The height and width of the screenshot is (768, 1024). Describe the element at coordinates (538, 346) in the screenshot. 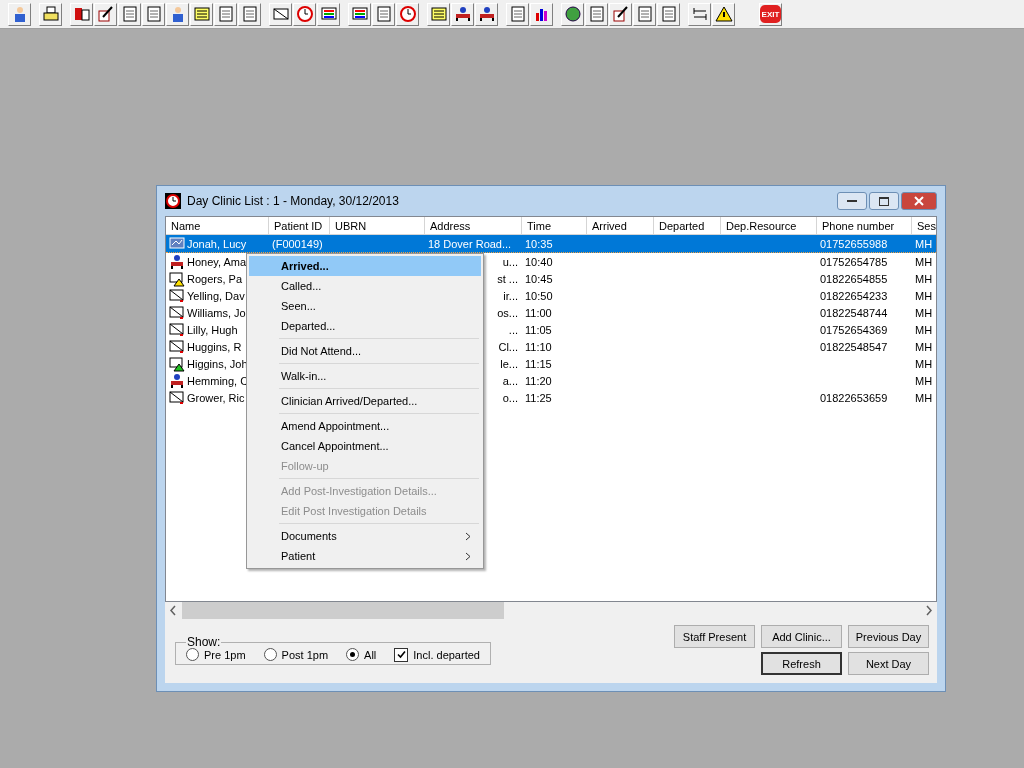

I see `table-cell: 11:10` at that location.